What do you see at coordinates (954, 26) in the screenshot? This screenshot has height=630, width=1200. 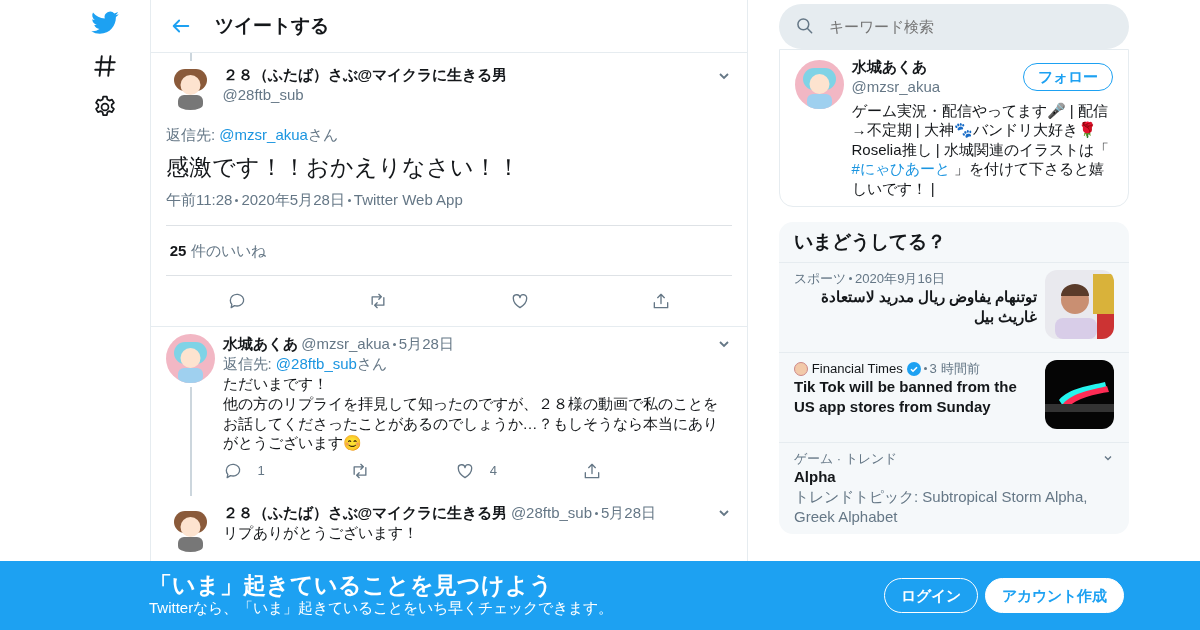 I see `search-field: キーワード検索` at bounding box center [954, 26].